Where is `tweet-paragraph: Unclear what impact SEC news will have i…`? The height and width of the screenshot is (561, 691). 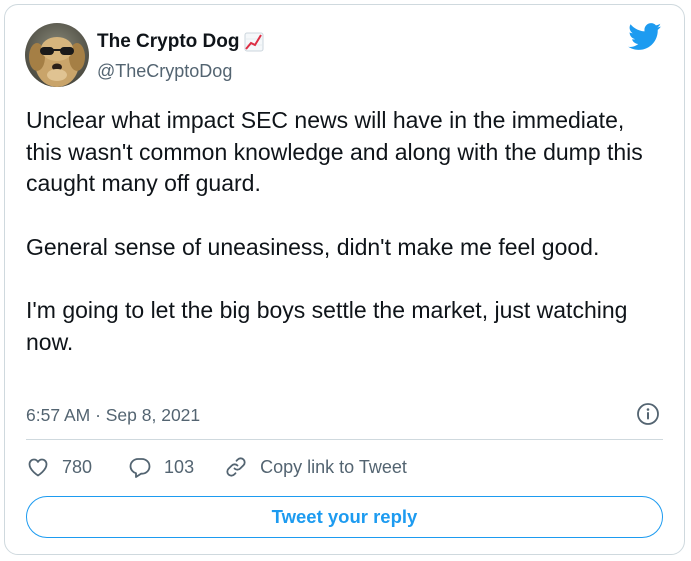
tweet-paragraph: Unclear what impact SEC news will have i… is located at coordinates (334, 151).